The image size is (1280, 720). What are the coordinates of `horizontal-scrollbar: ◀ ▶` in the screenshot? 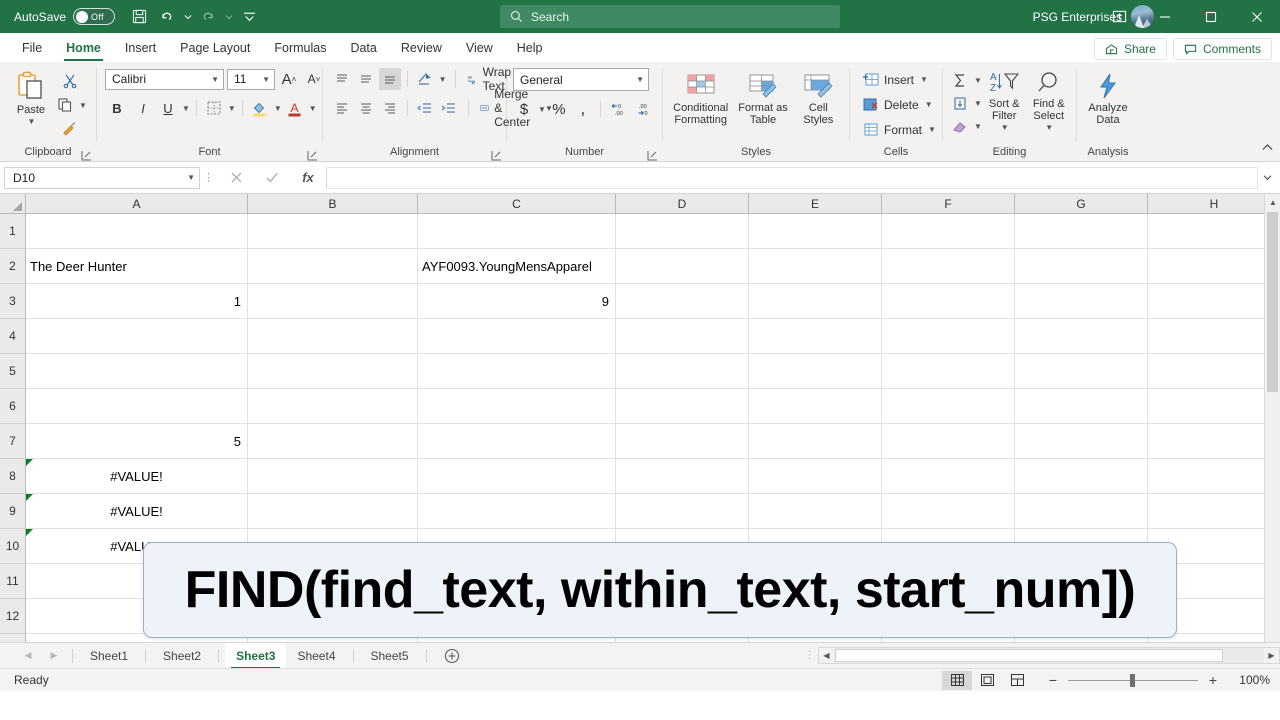 It's located at (1049, 655).